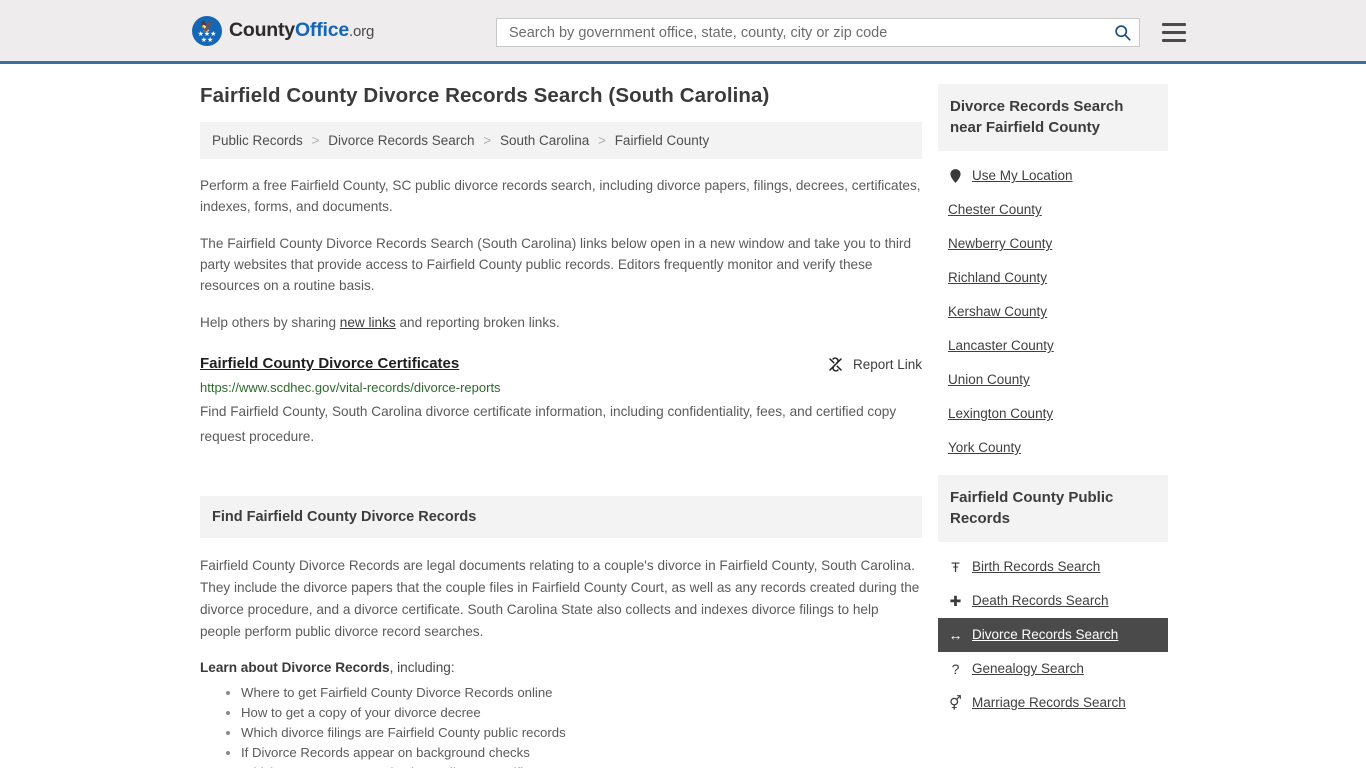 The image size is (1366, 768). I want to click on sidebar-link-union-county: Union County, so click(989, 380).